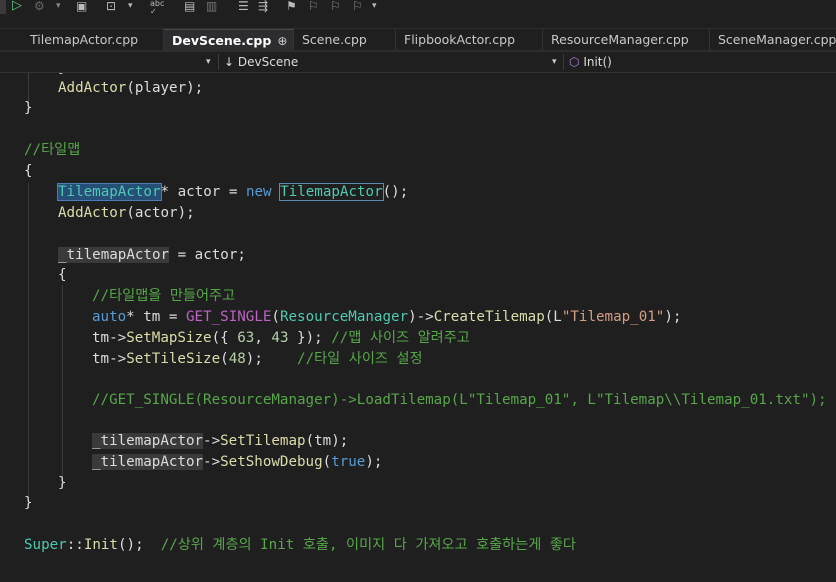 The width and height of the screenshot is (836, 582). I want to click on tab-scenemanager-cpp: SceneManager.cpp, so click(773, 39).